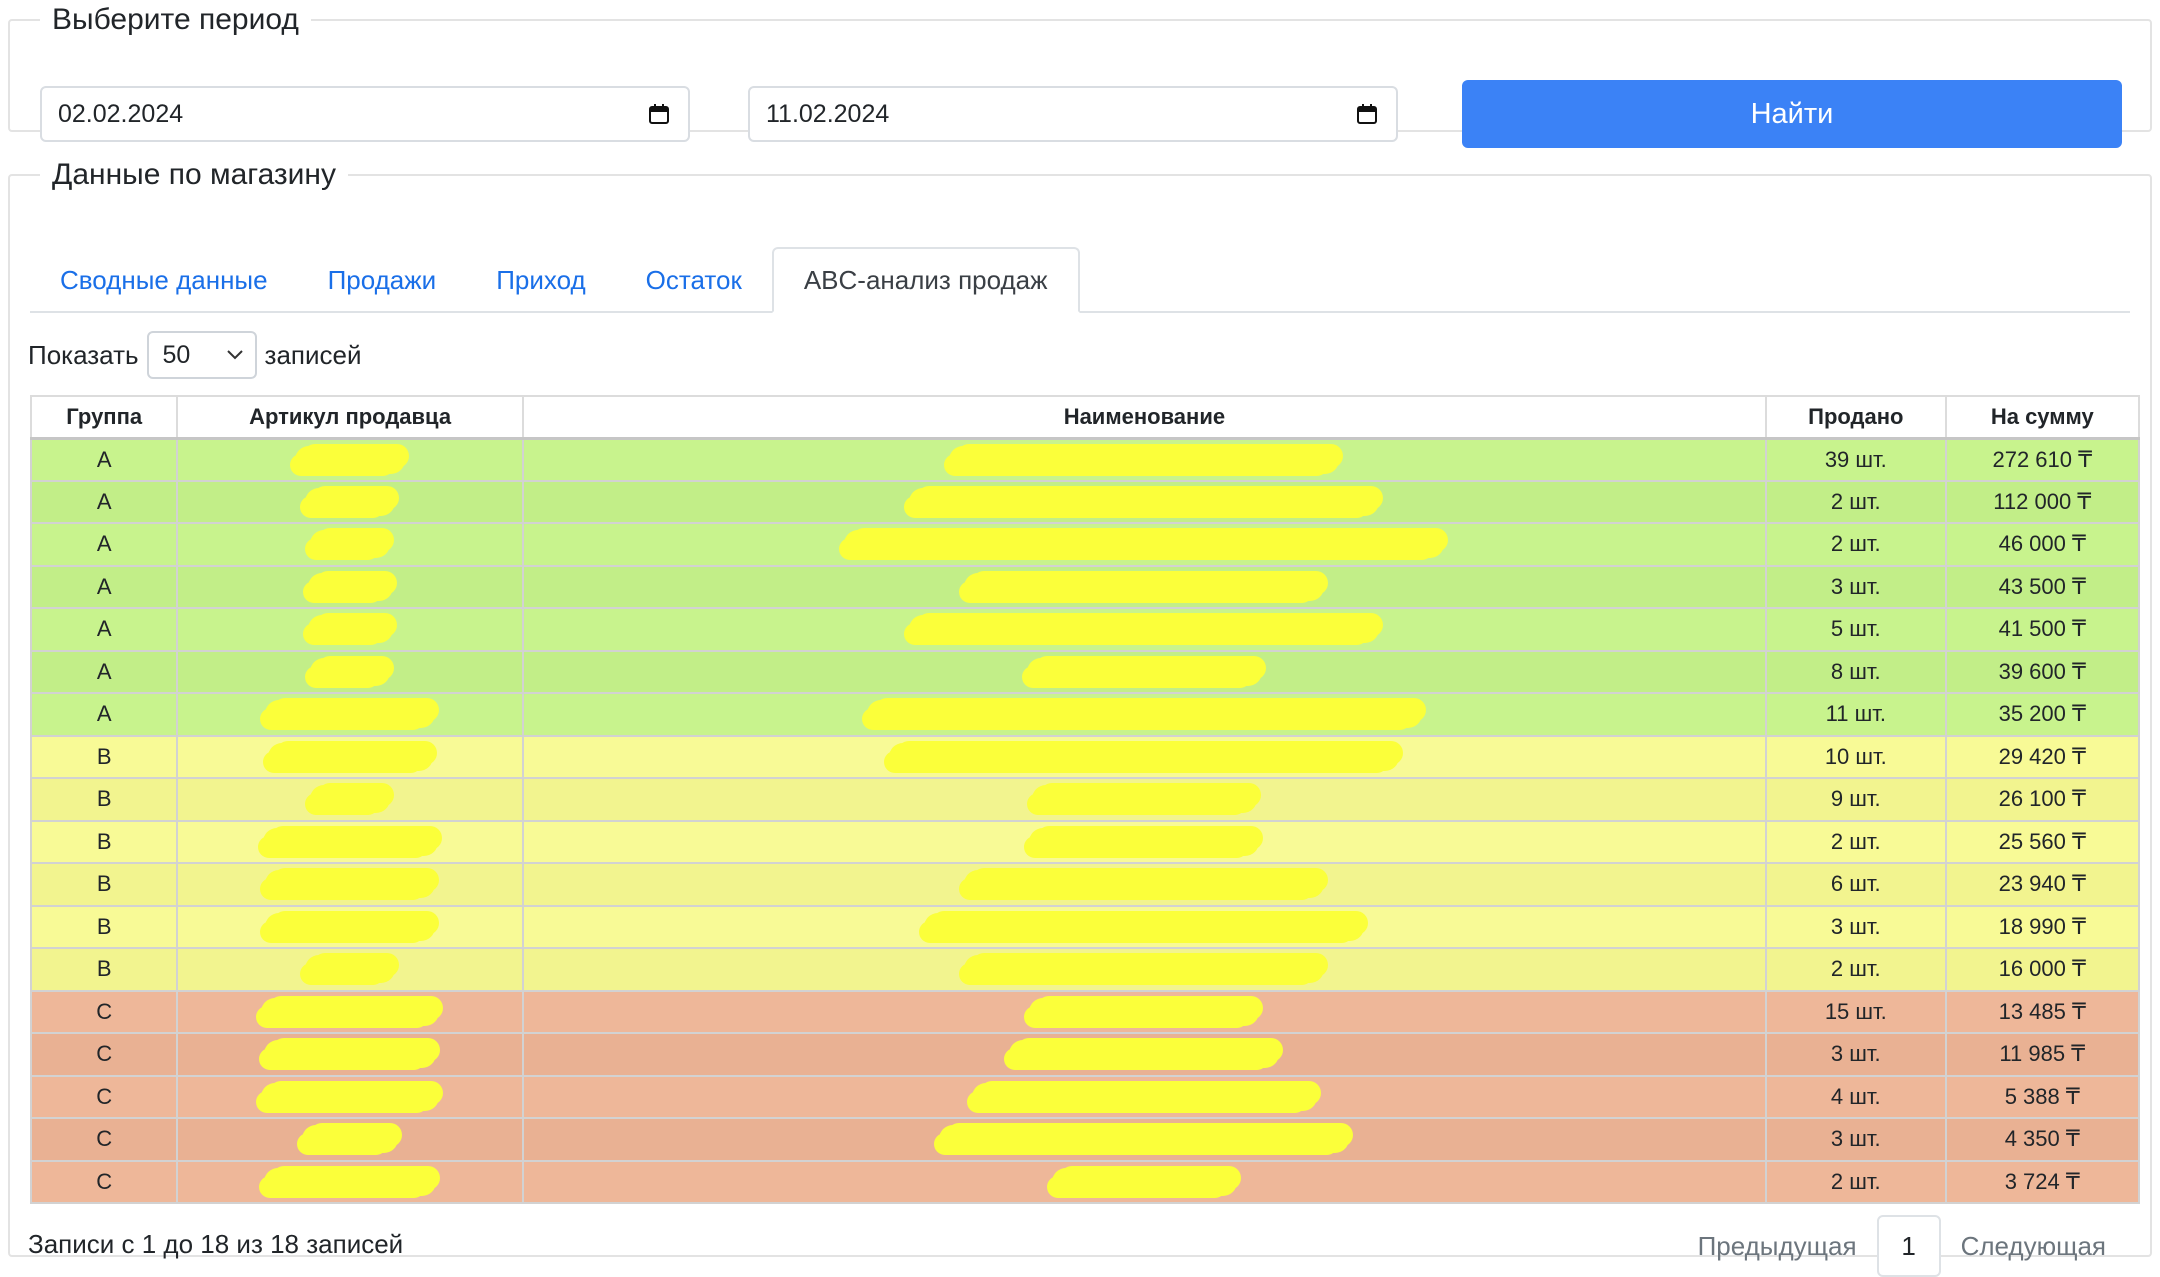 The height and width of the screenshot is (1277, 2160). Describe the element at coordinates (1792, 114) in the screenshot. I see `find-button: Найти` at that location.